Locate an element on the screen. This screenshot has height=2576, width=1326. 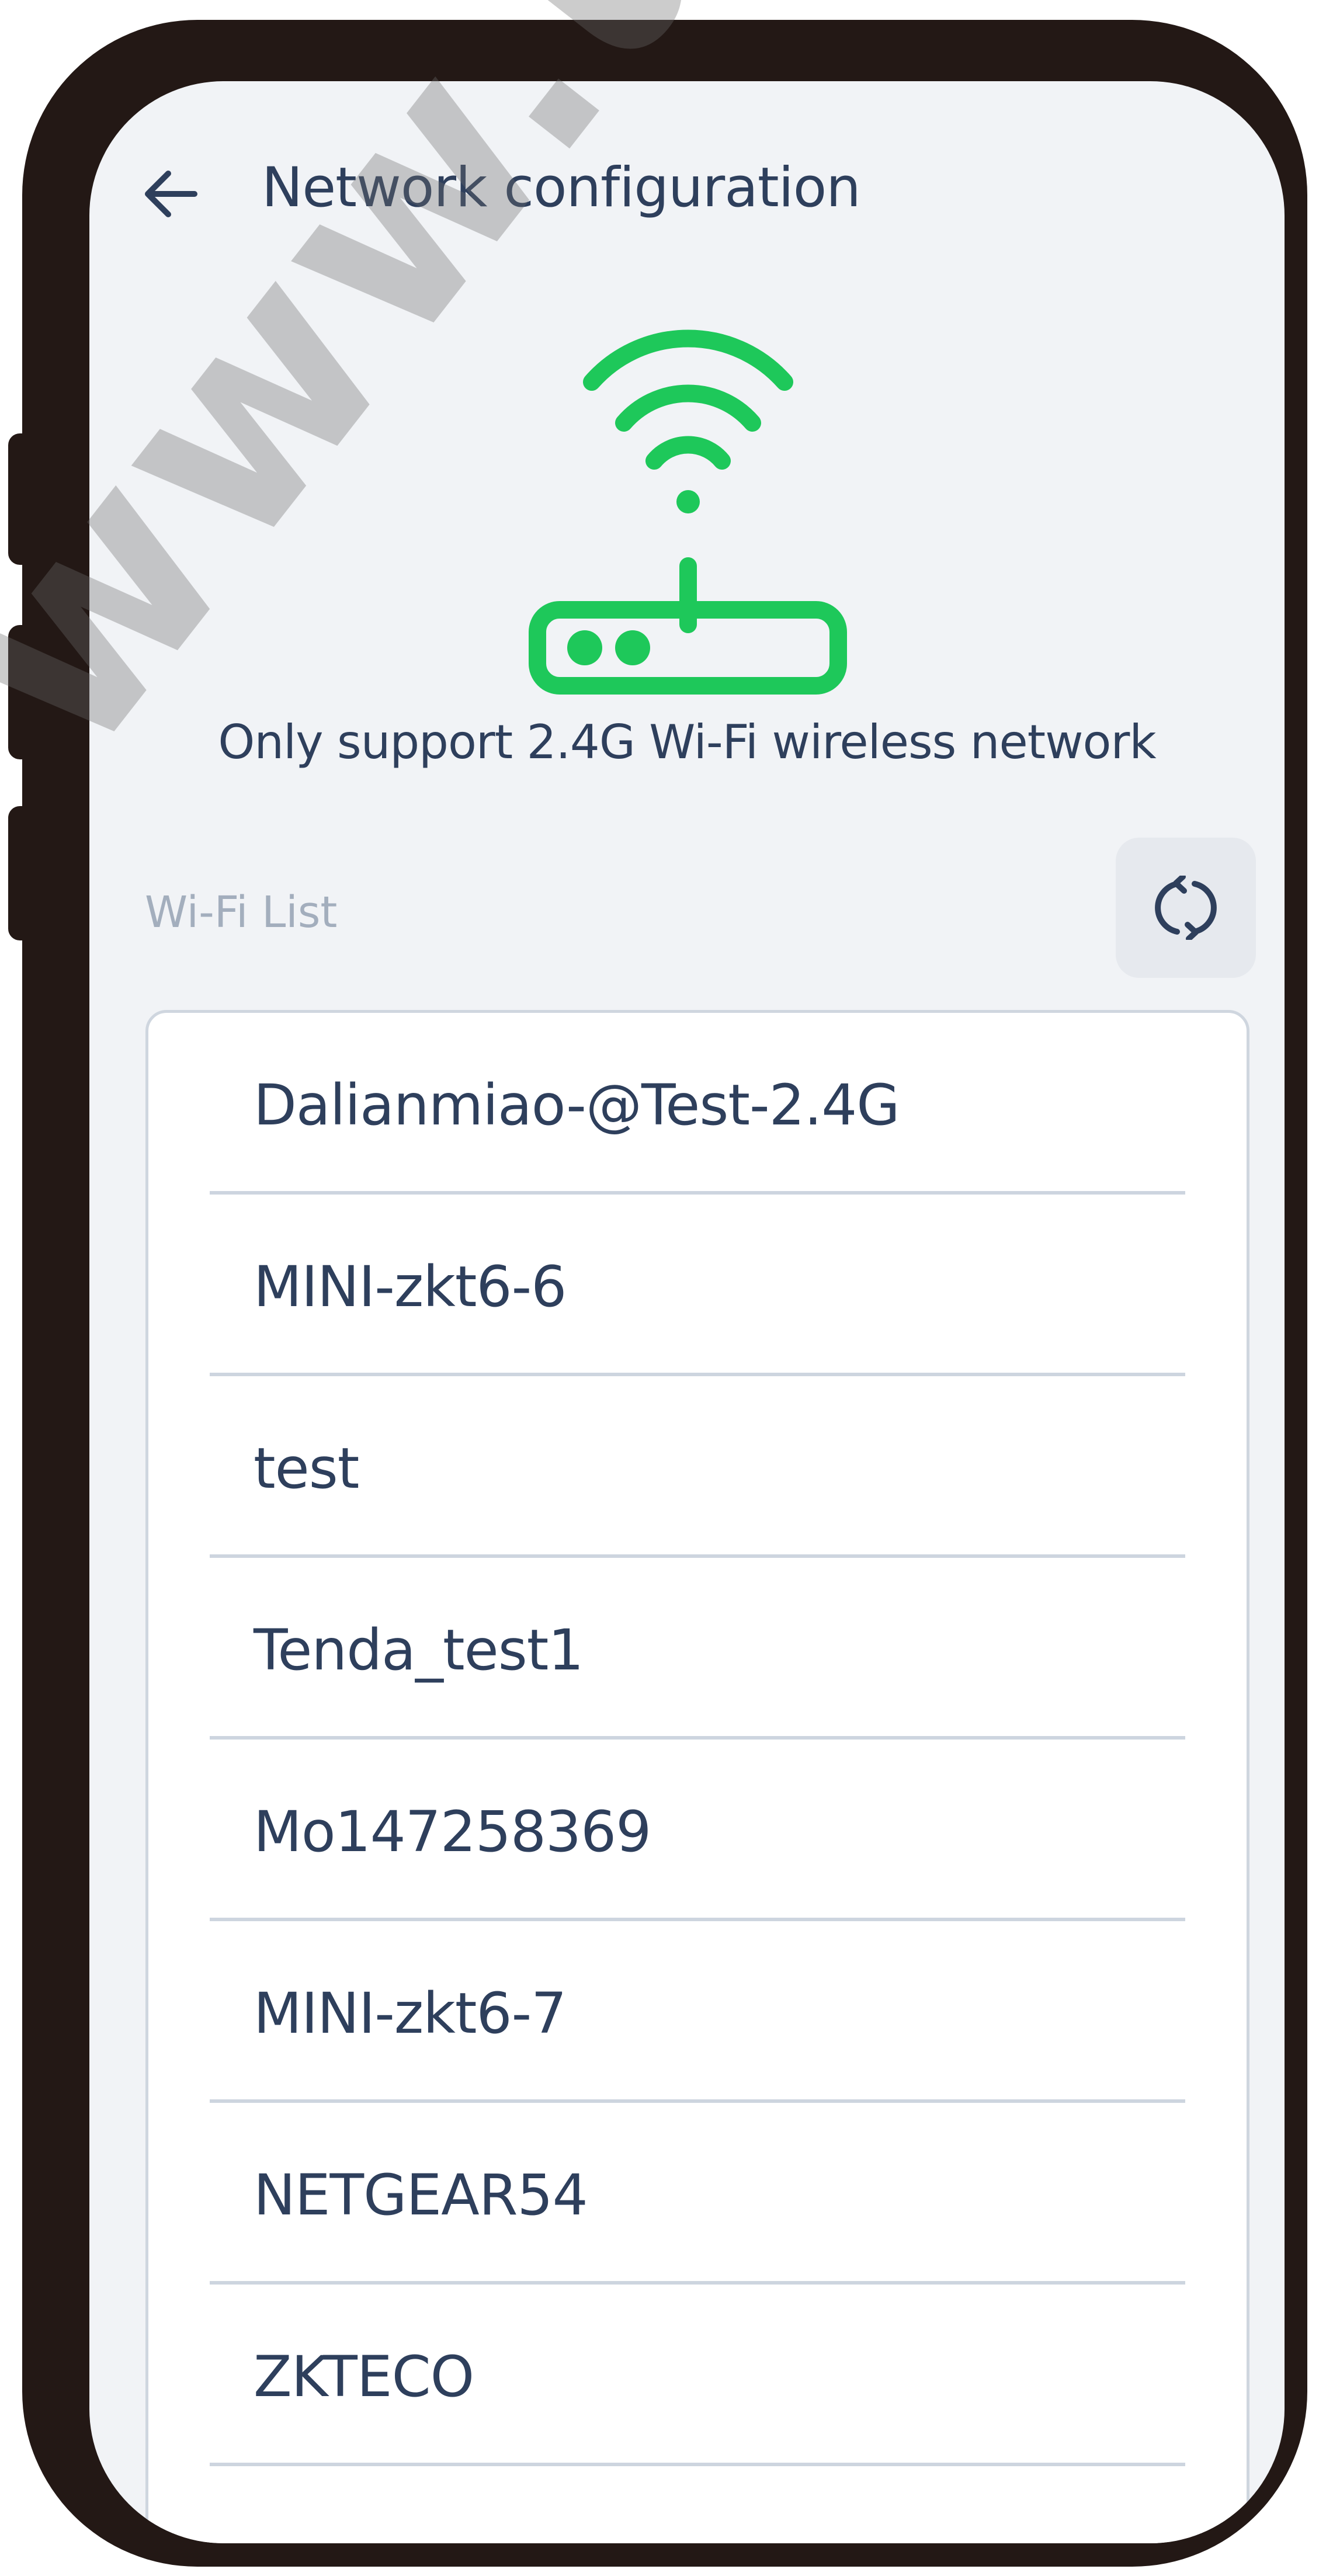
wifi-network-item: MINI-zkt6-7 is located at coordinates (697, 2012).